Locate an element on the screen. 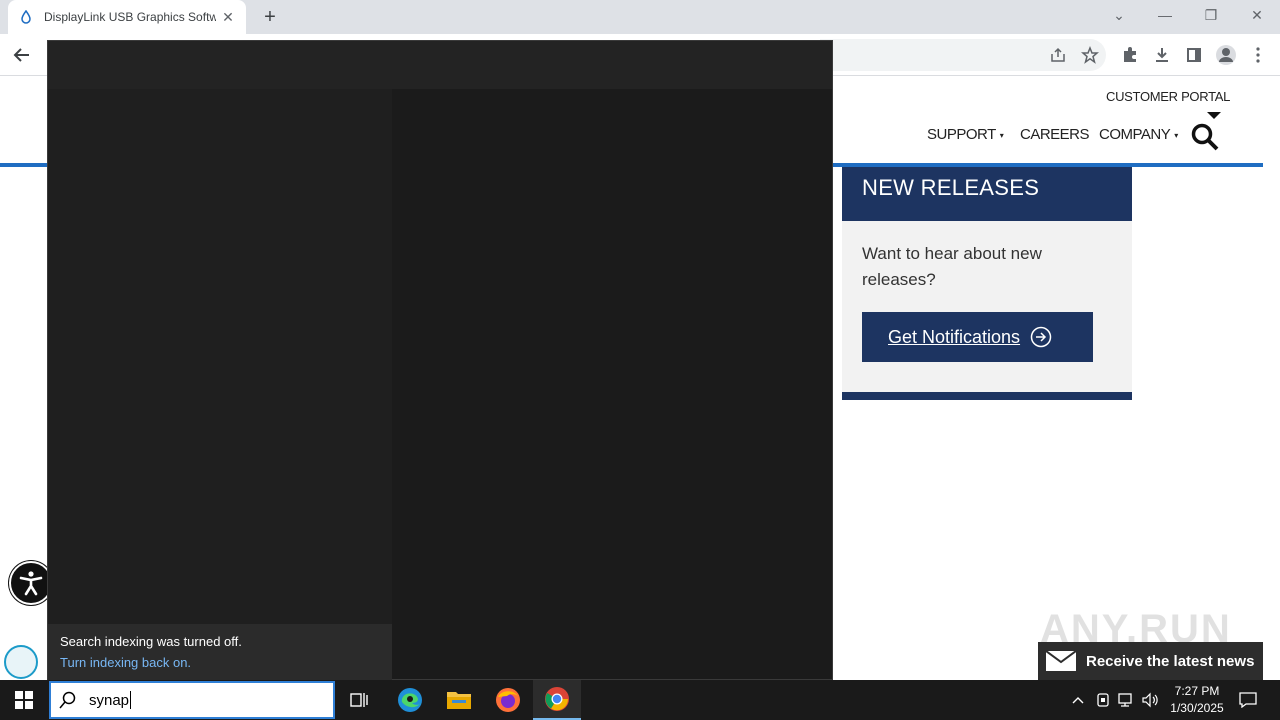  turn-indexing-on-link: Turn indexing back on. is located at coordinates (220, 662).